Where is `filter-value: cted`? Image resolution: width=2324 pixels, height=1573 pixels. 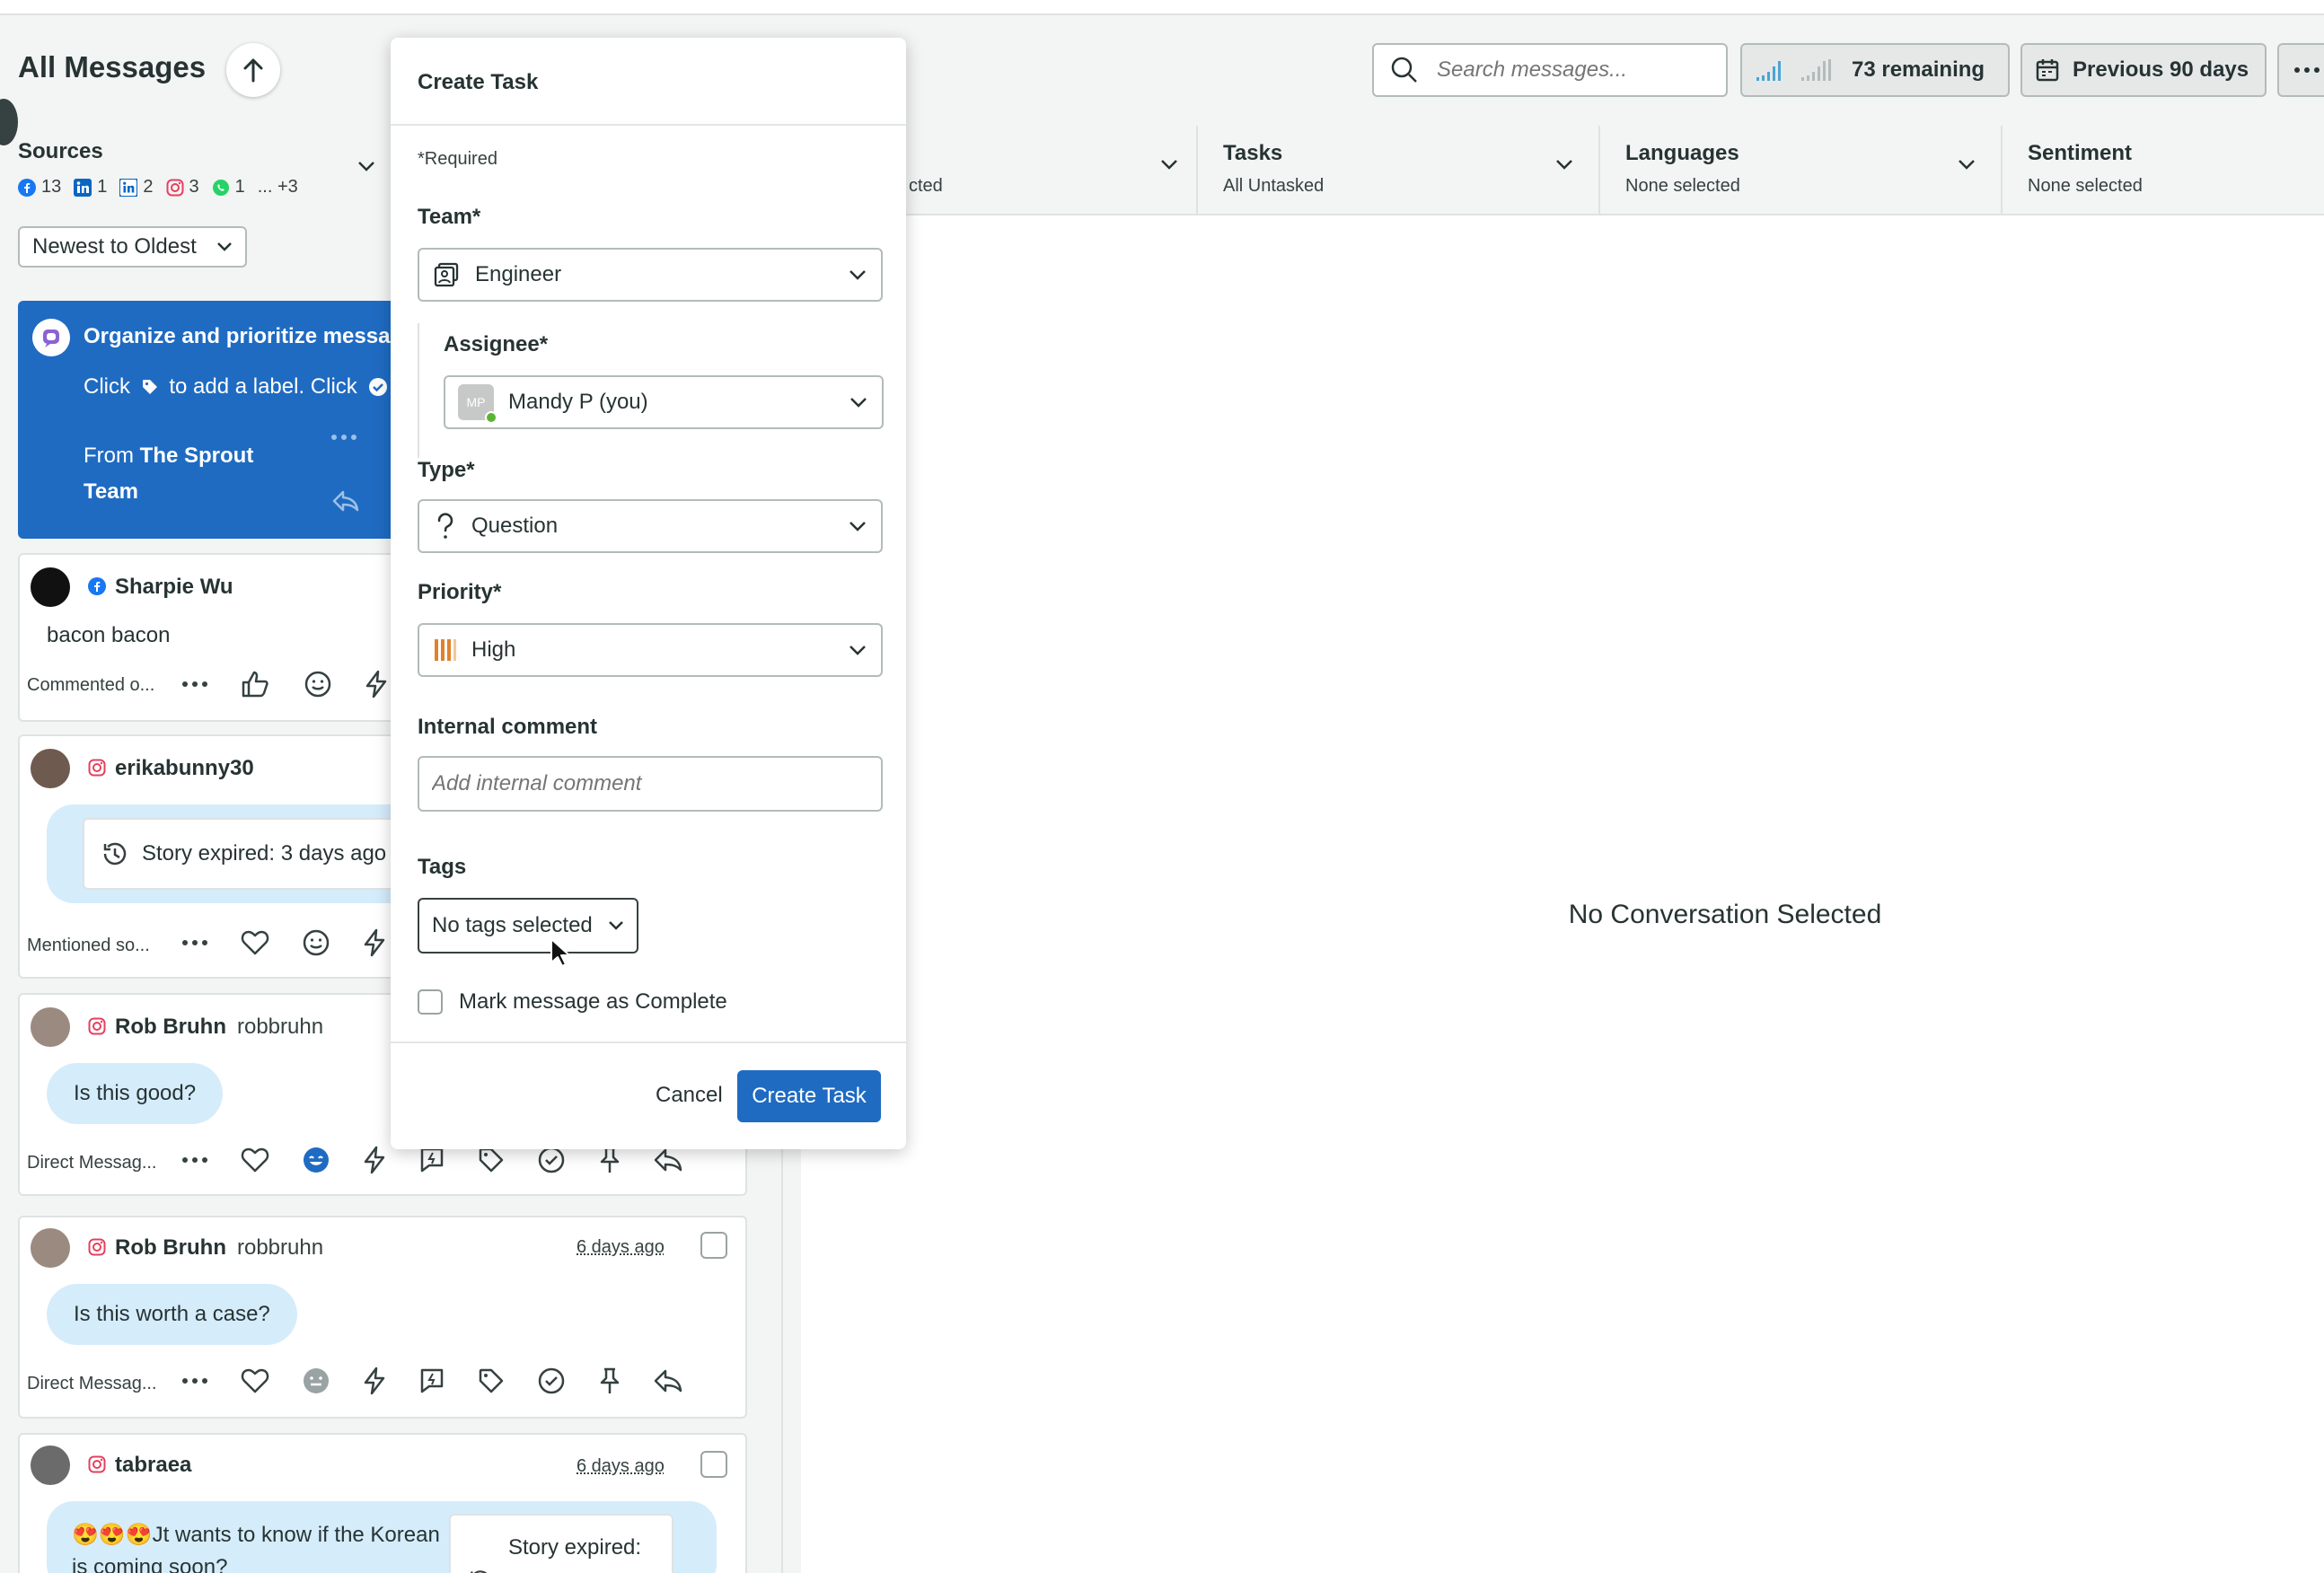
filter-value: cted is located at coordinates (926, 186).